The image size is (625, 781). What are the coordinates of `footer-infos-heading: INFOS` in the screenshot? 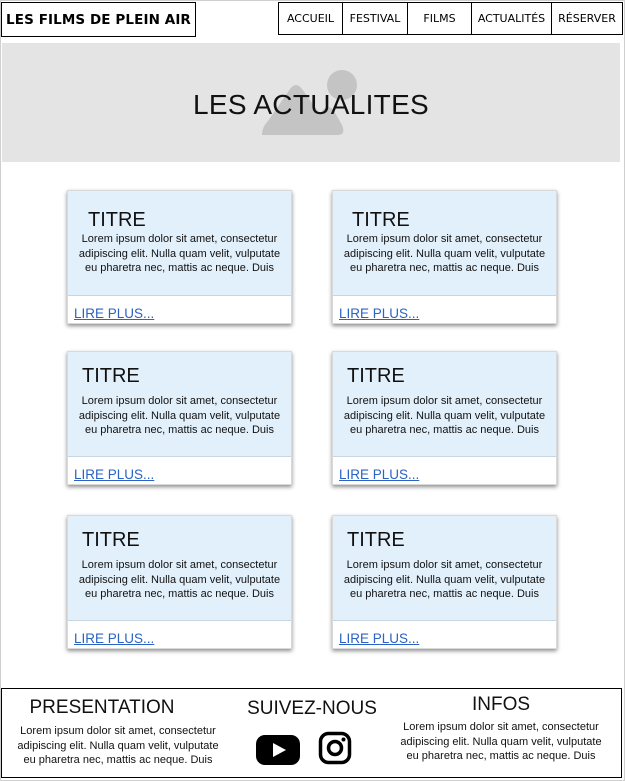 It's located at (501, 704).